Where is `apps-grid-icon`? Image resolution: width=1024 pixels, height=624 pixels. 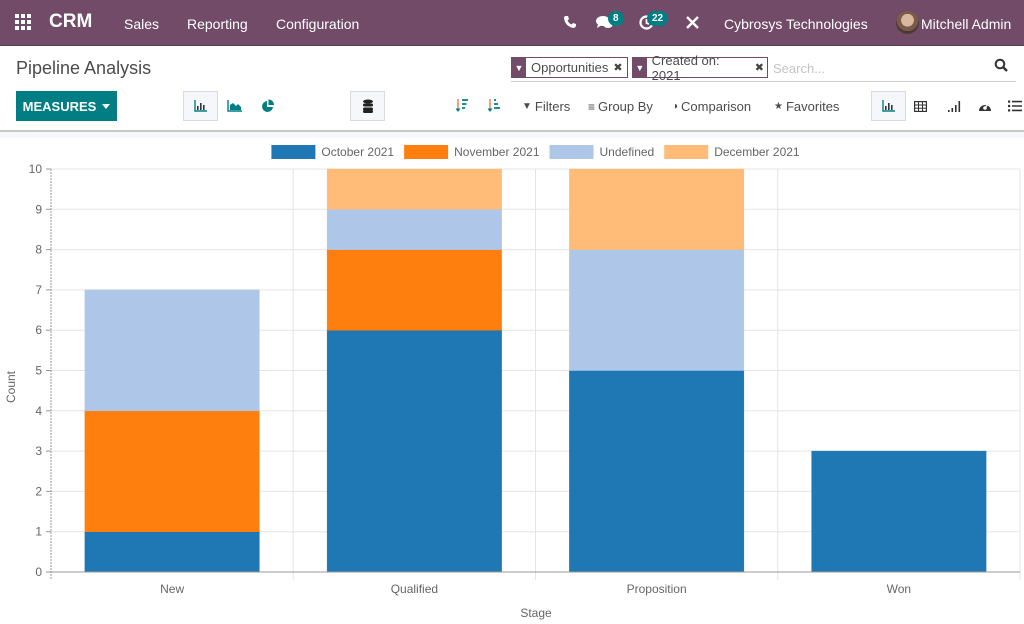
apps-grid-icon is located at coordinates (24, 23).